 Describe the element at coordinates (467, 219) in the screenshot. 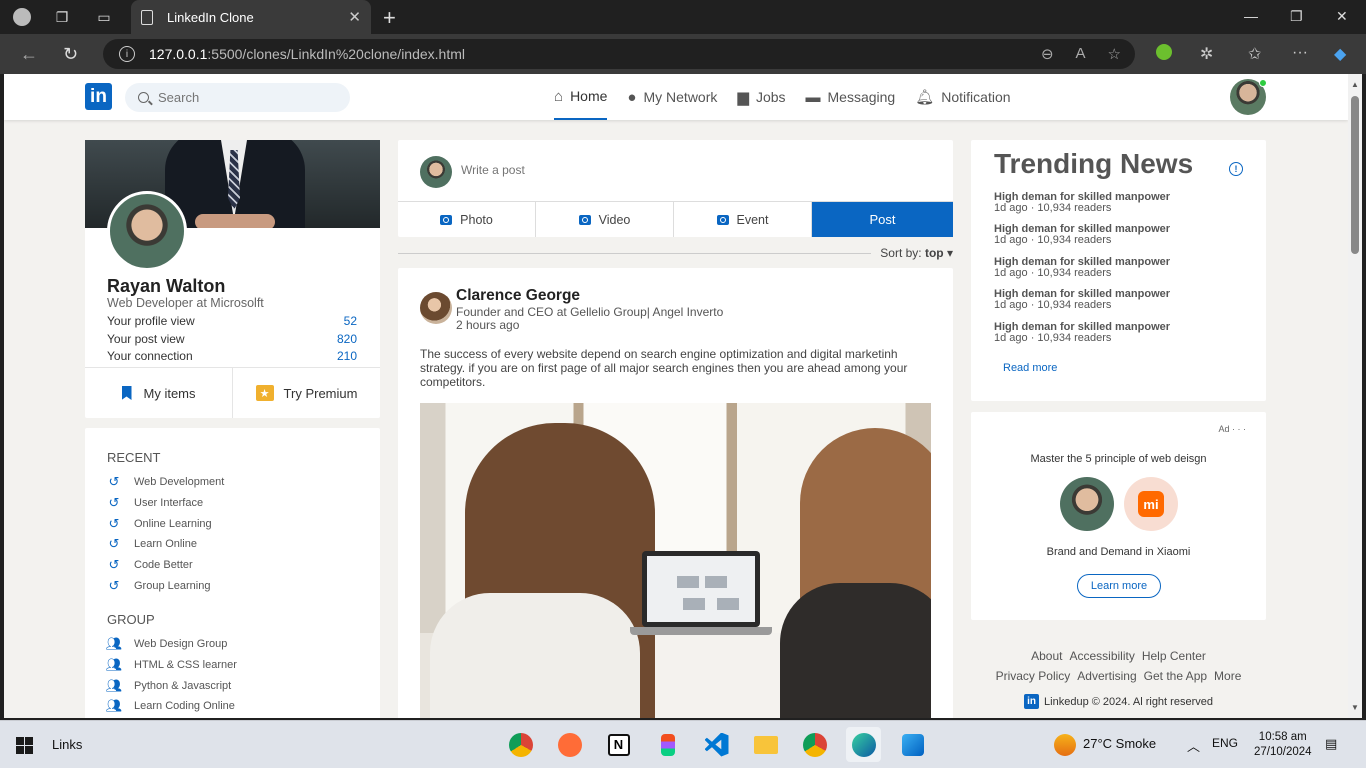

I see `photo-button: Photo` at that location.